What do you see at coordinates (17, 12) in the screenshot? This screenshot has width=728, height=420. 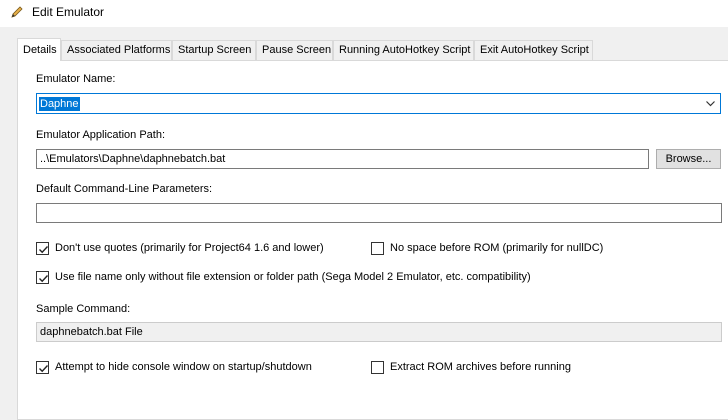 I see `pencil-icon` at bounding box center [17, 12].